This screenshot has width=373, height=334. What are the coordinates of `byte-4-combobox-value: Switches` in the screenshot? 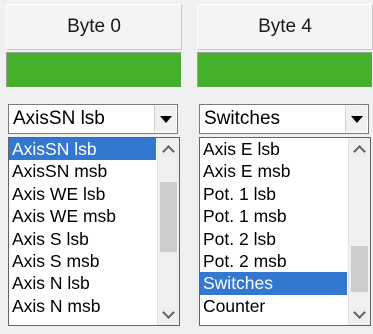 It's located at (242, 118).